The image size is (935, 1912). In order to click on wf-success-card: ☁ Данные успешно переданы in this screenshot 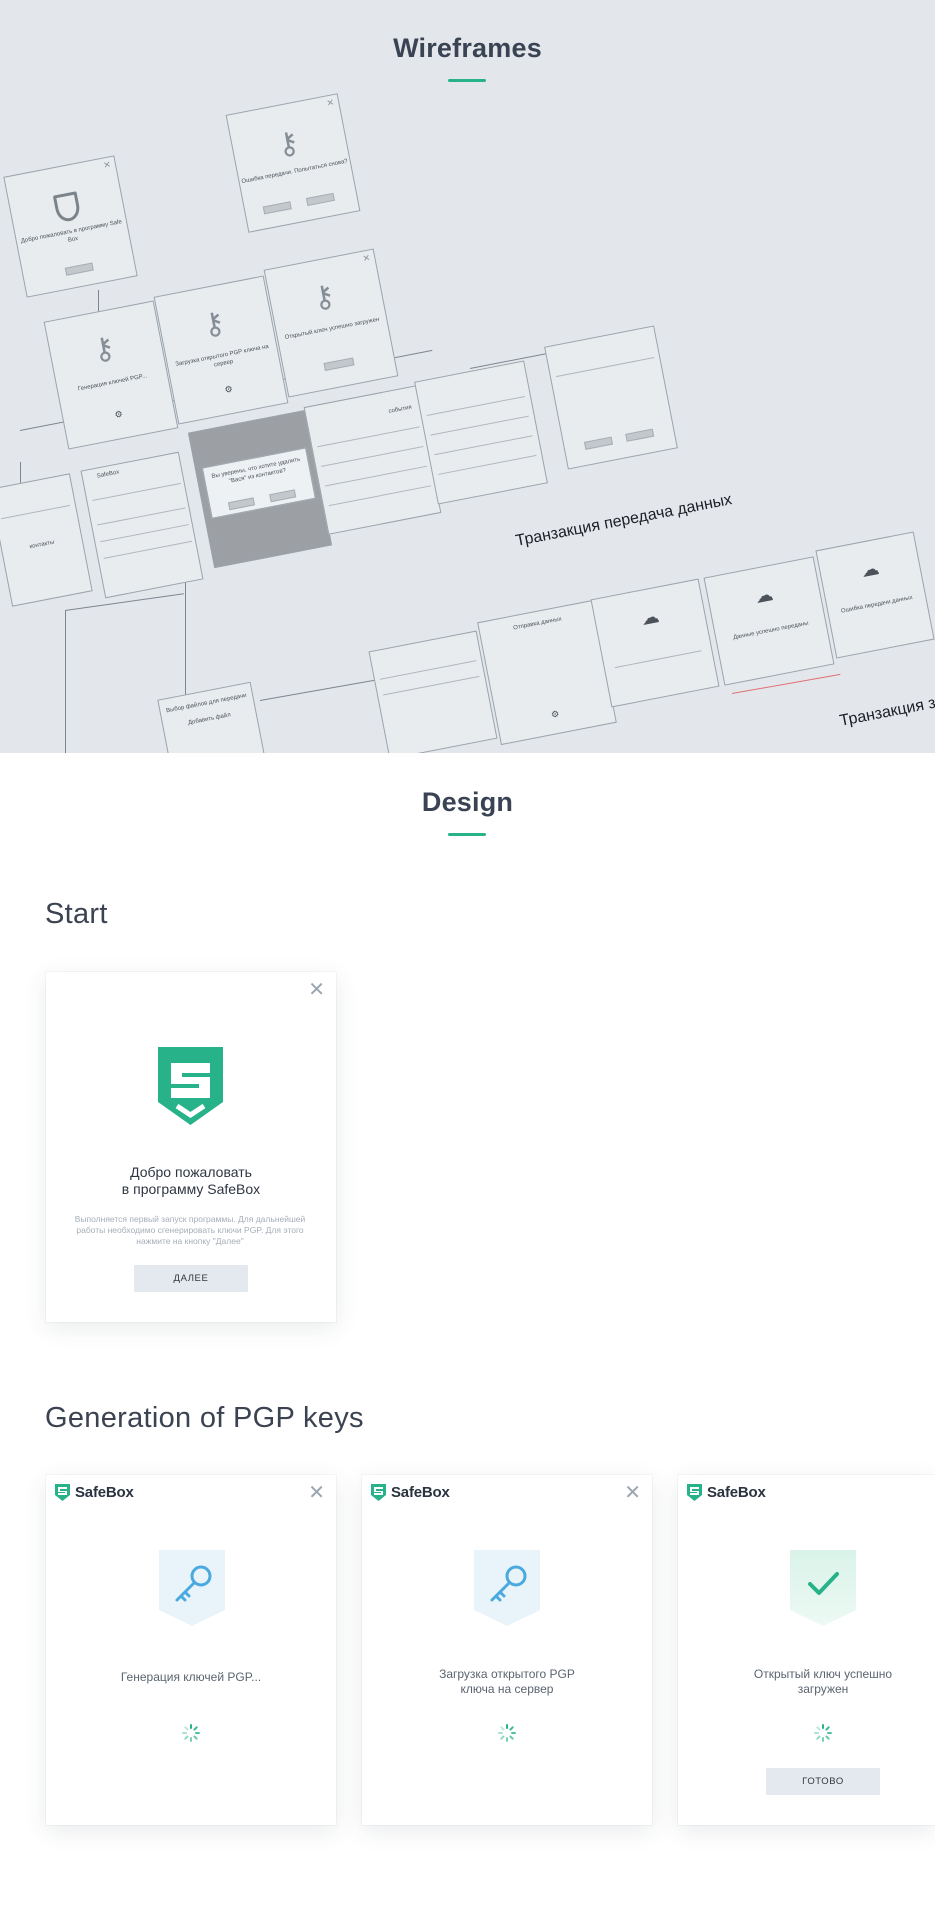, I will do `click(769, 621)`.